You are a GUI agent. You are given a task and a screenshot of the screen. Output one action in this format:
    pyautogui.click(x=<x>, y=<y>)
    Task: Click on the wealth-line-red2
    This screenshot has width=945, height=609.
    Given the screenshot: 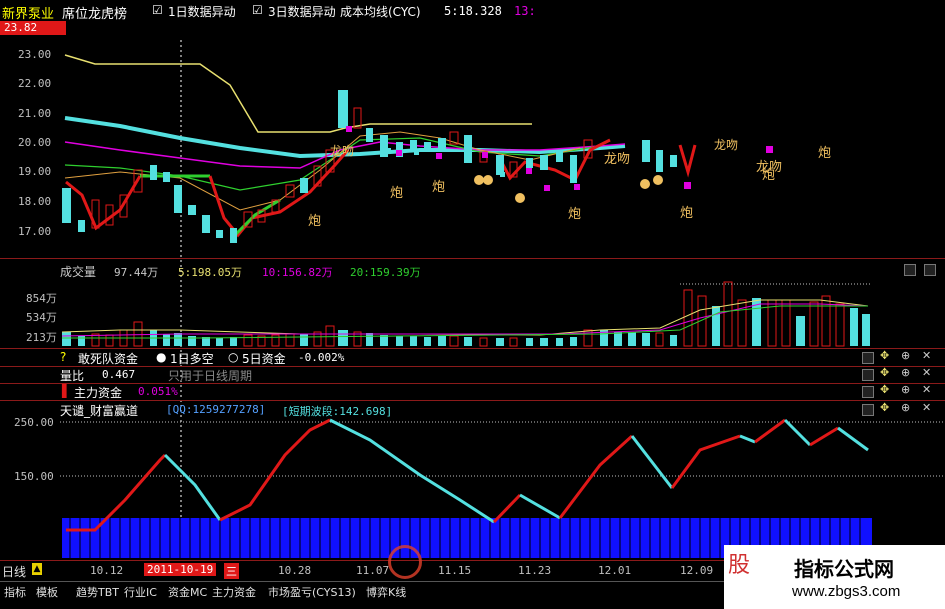 What is the action you would take?
    pyautogui.click(x=275, y=470)
    